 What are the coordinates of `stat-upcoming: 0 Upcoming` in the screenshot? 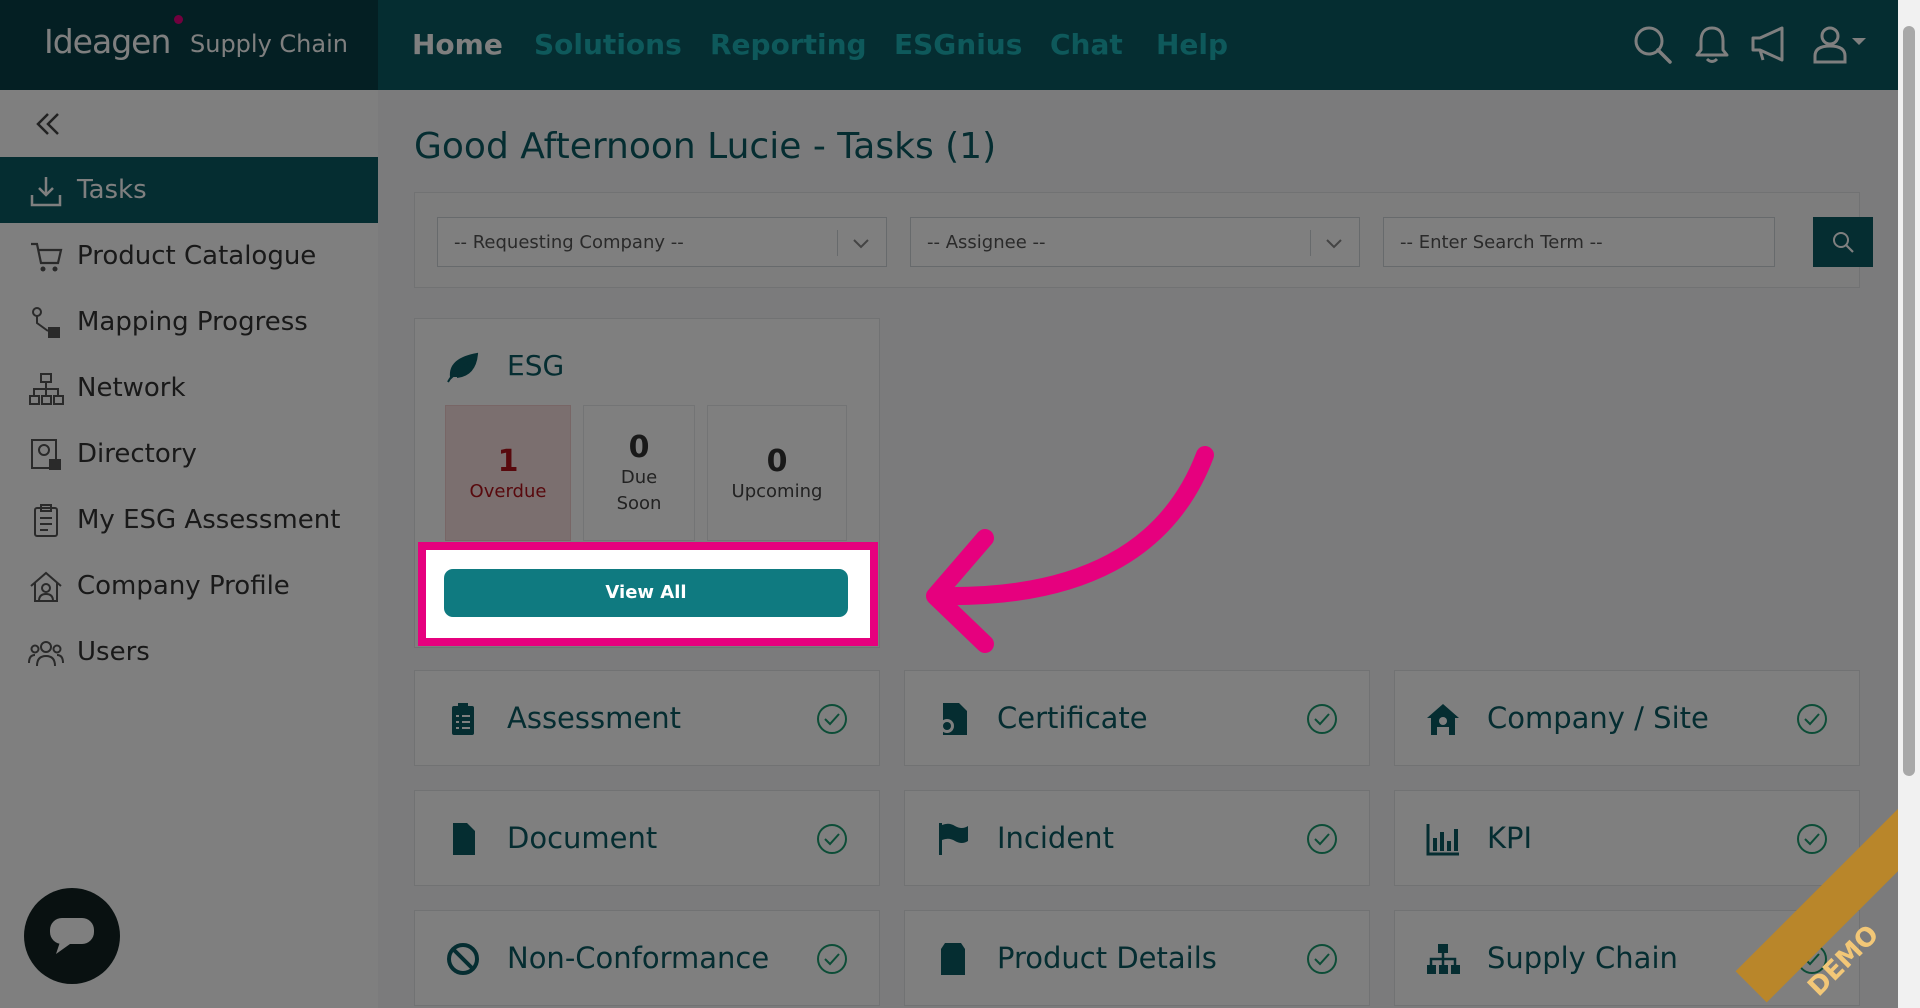 It's located at (777, 473).